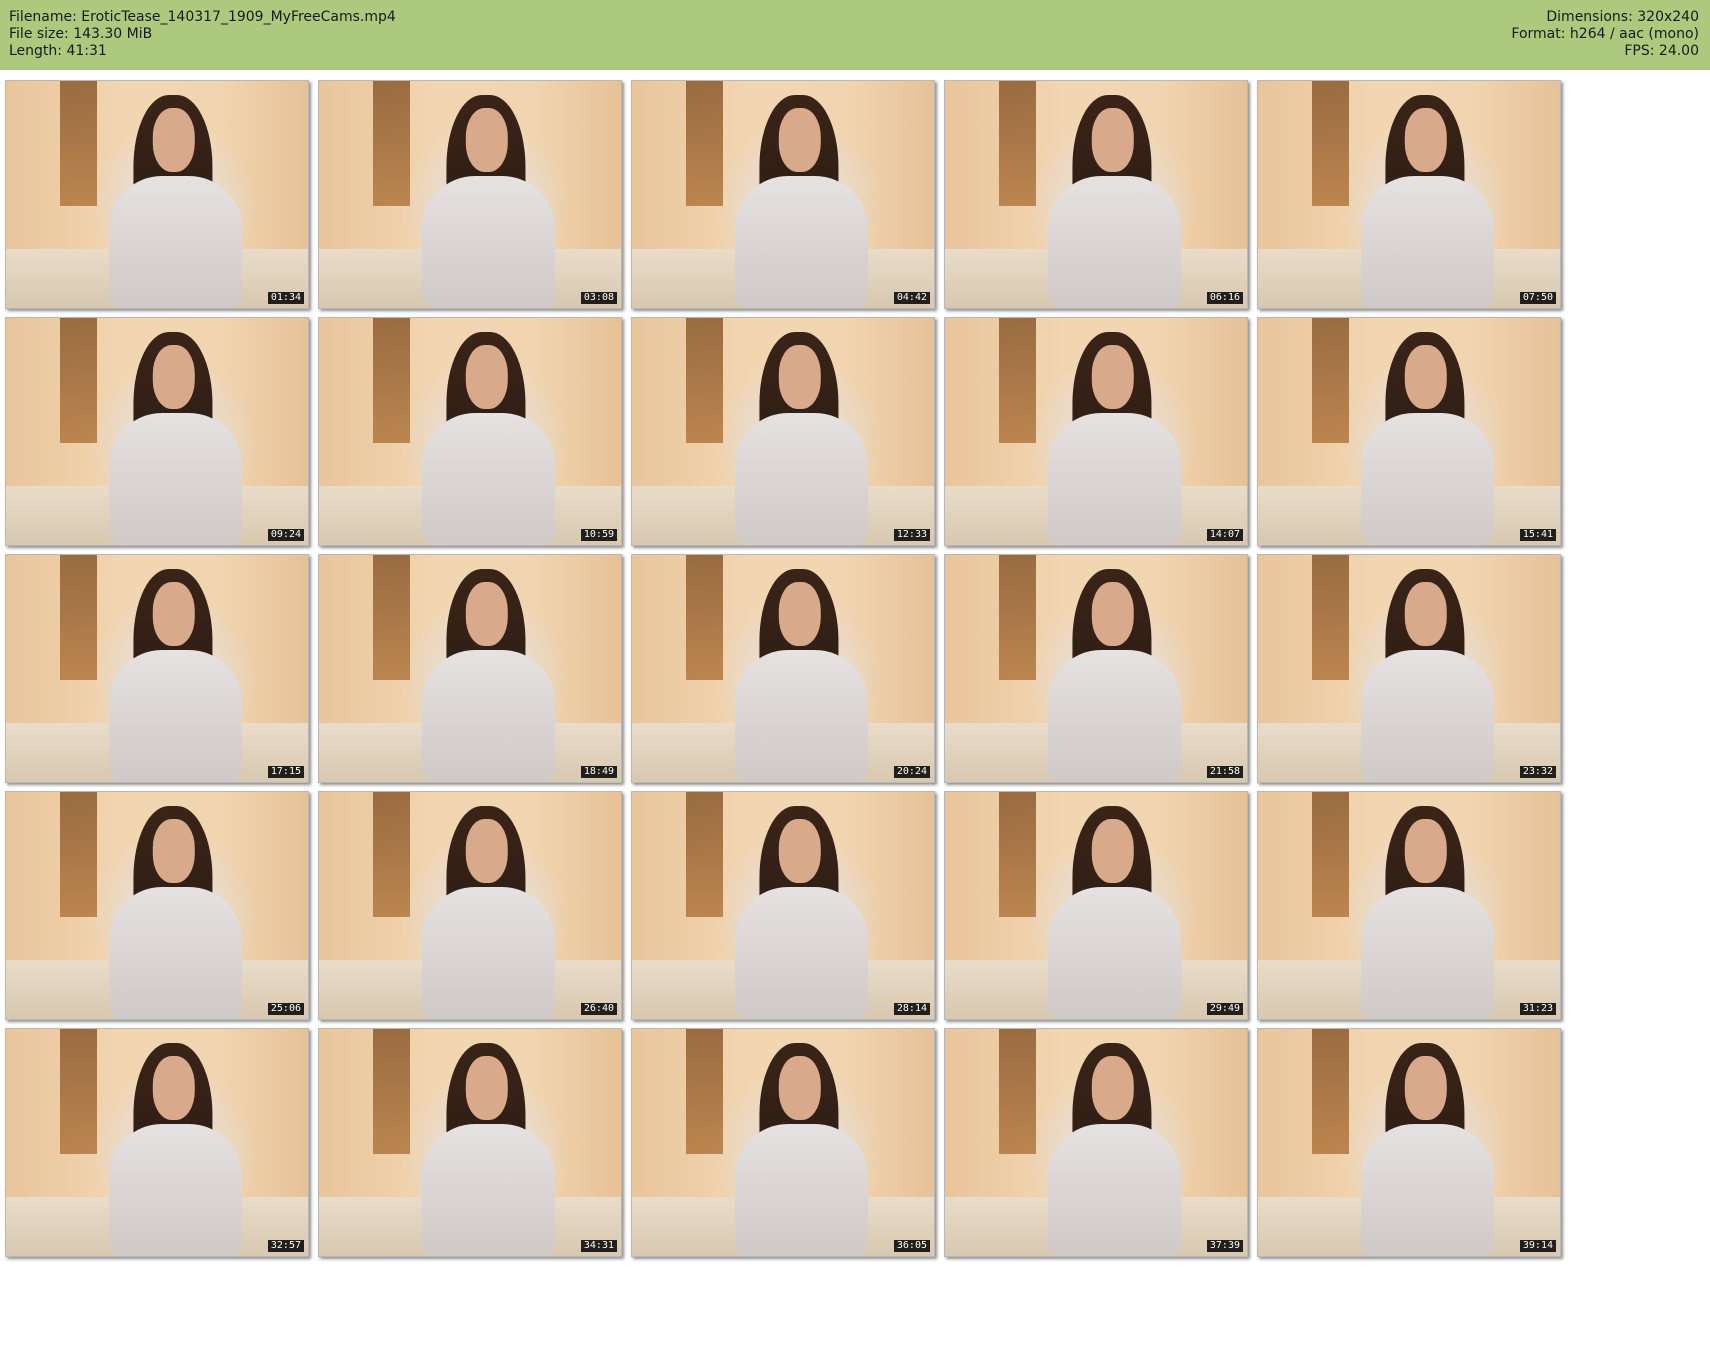 This screenshot has width=1710, height=1370. I want to click on timecode-label: 32:57, so click(285, 1246).